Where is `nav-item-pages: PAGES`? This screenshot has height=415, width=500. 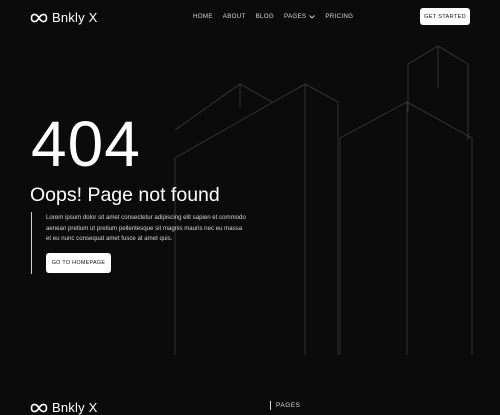 nav-item-pages: PAGES is located at coordinates (300, 16).